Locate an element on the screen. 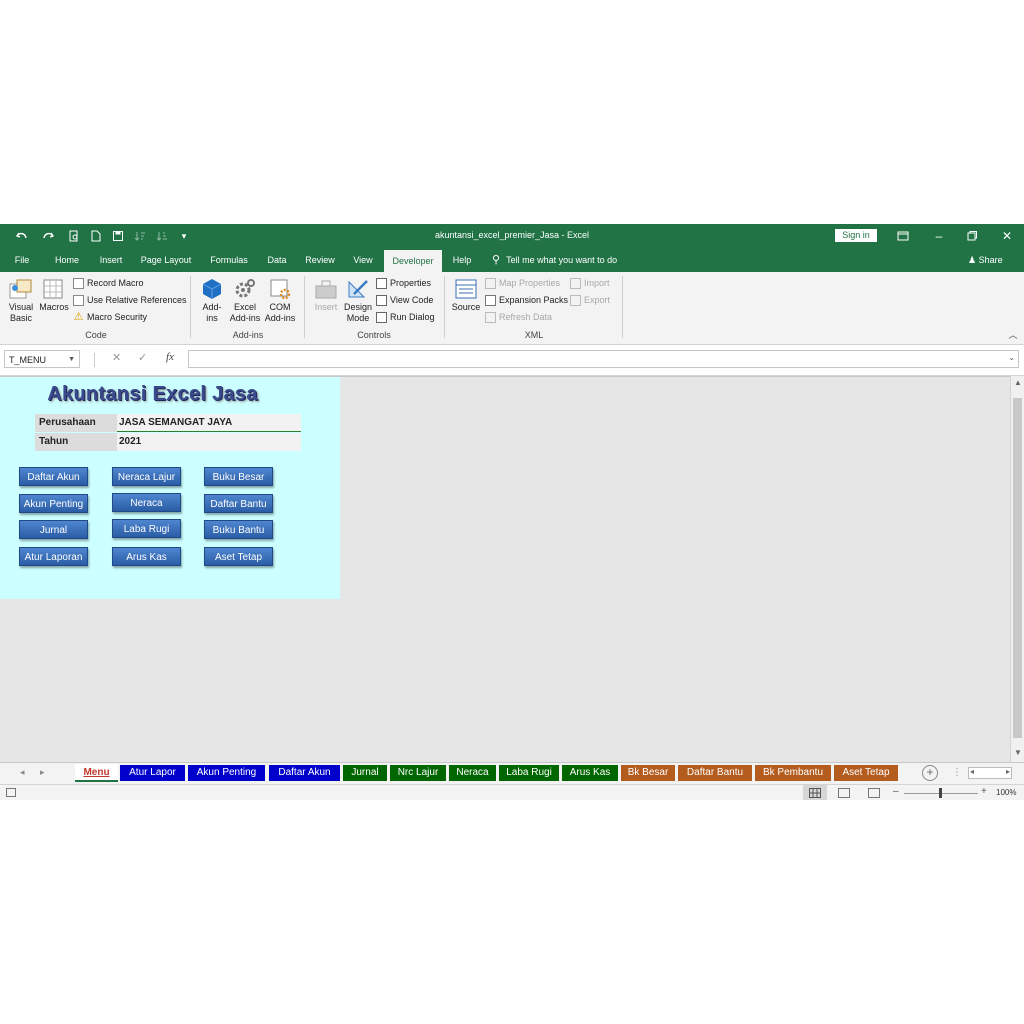  export-button: Export is located at coordinates (590, 300).